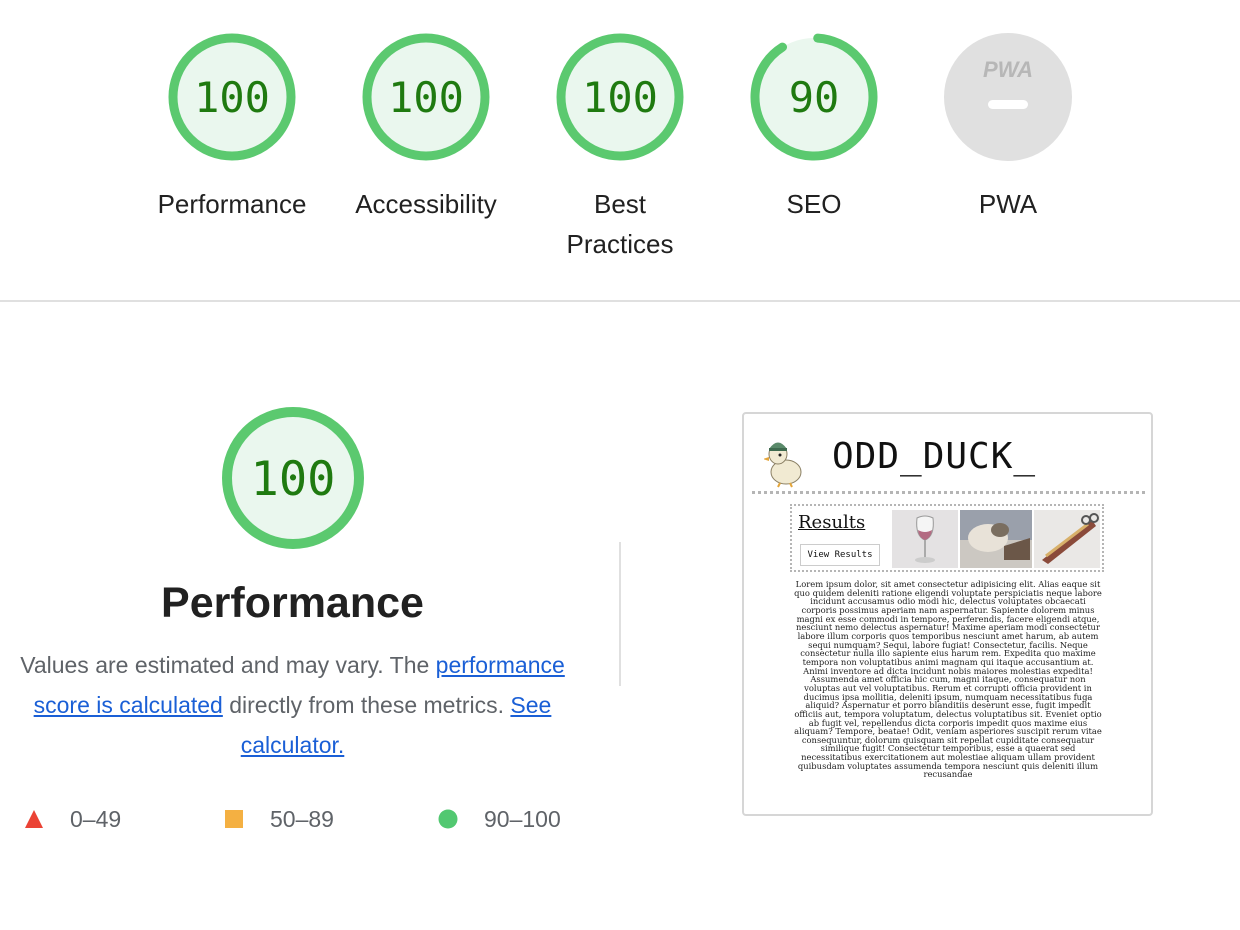 The height and width of the screenshot is (930, 1240). I want to click on description-text: Values are estimated and may vary. The, so click(228, 665).